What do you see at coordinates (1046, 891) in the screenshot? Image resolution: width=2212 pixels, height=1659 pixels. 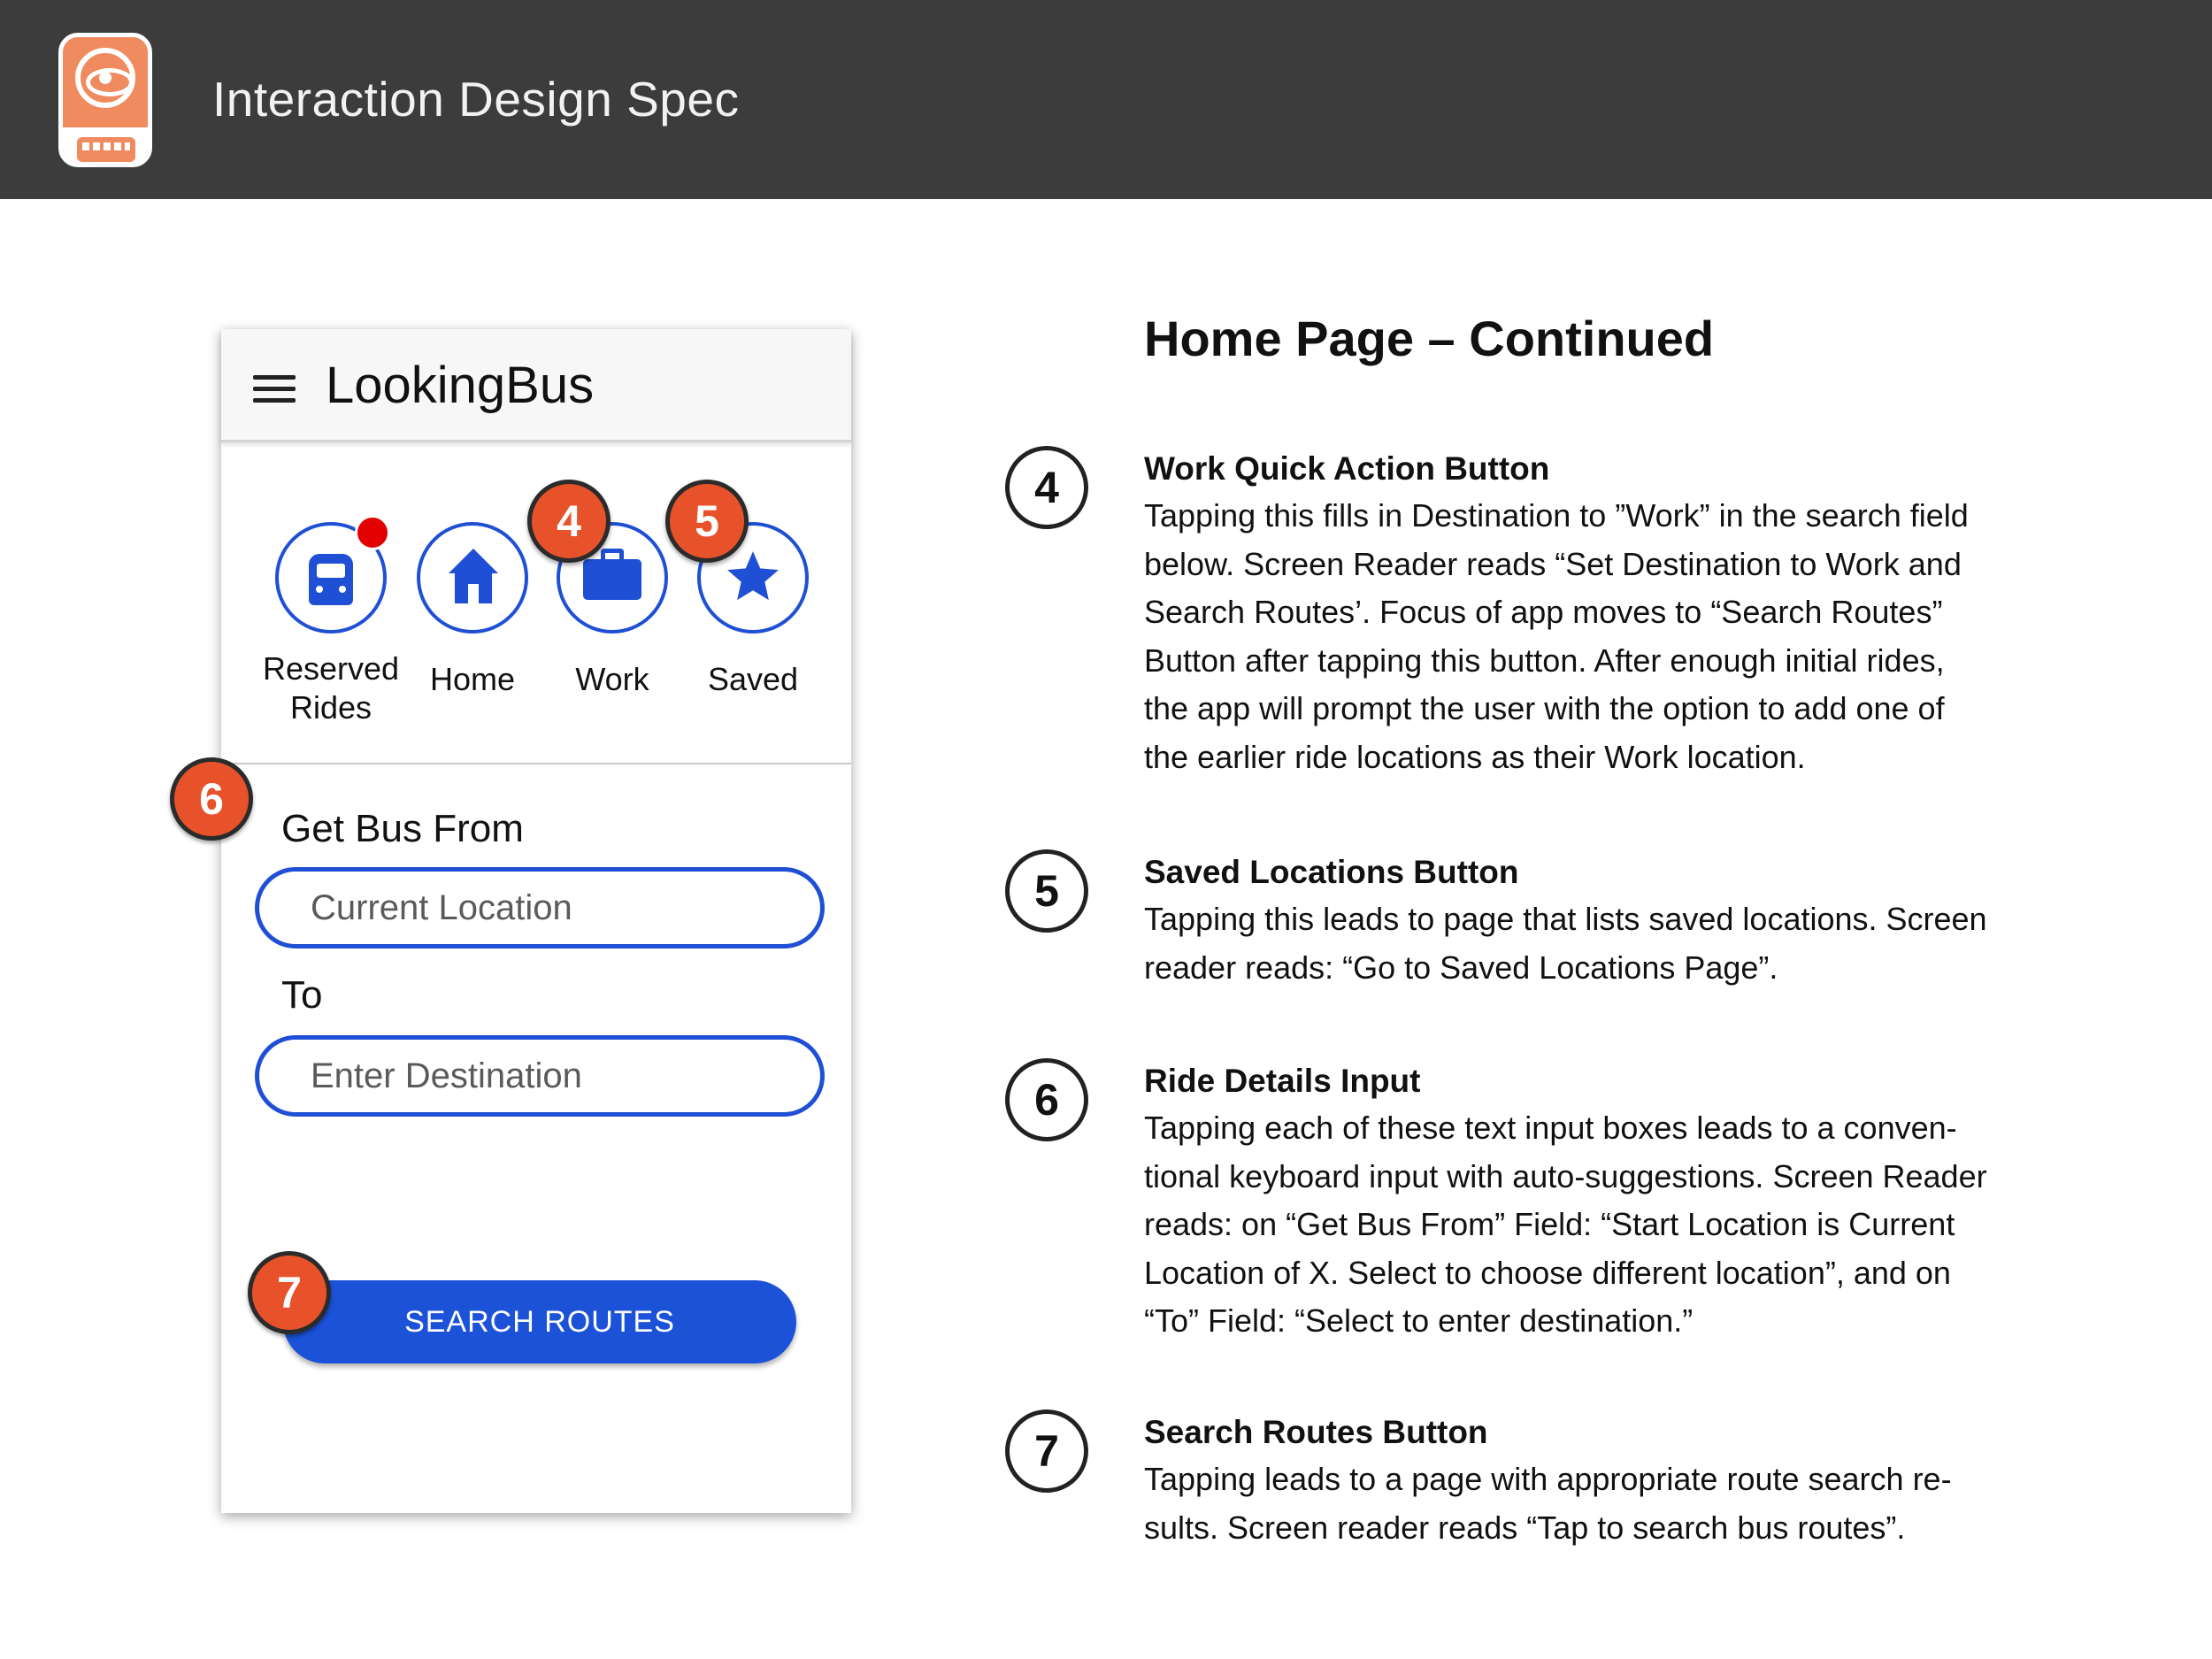 I see `spec-number-5: 5` at bounding box center [1046, 891].